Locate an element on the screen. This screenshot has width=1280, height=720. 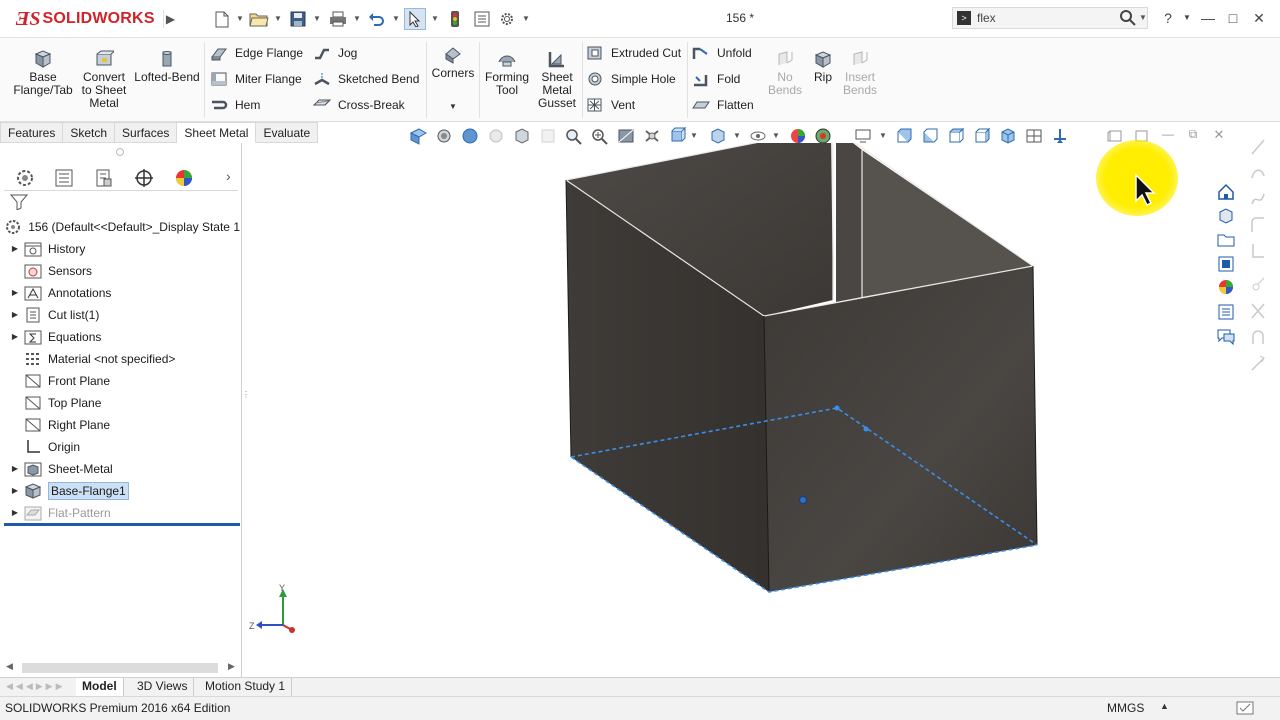
corners-button: Corners is located at coordinates (453, 63).